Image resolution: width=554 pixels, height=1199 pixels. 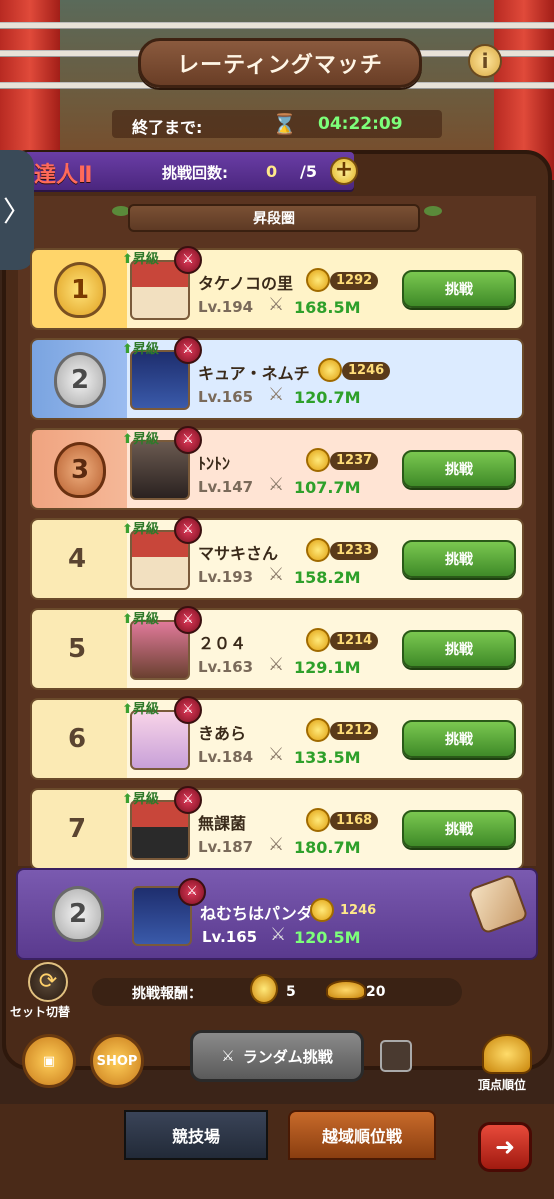 I want to click on side-panel-toggle: 〉, so click(x=17, y=210).